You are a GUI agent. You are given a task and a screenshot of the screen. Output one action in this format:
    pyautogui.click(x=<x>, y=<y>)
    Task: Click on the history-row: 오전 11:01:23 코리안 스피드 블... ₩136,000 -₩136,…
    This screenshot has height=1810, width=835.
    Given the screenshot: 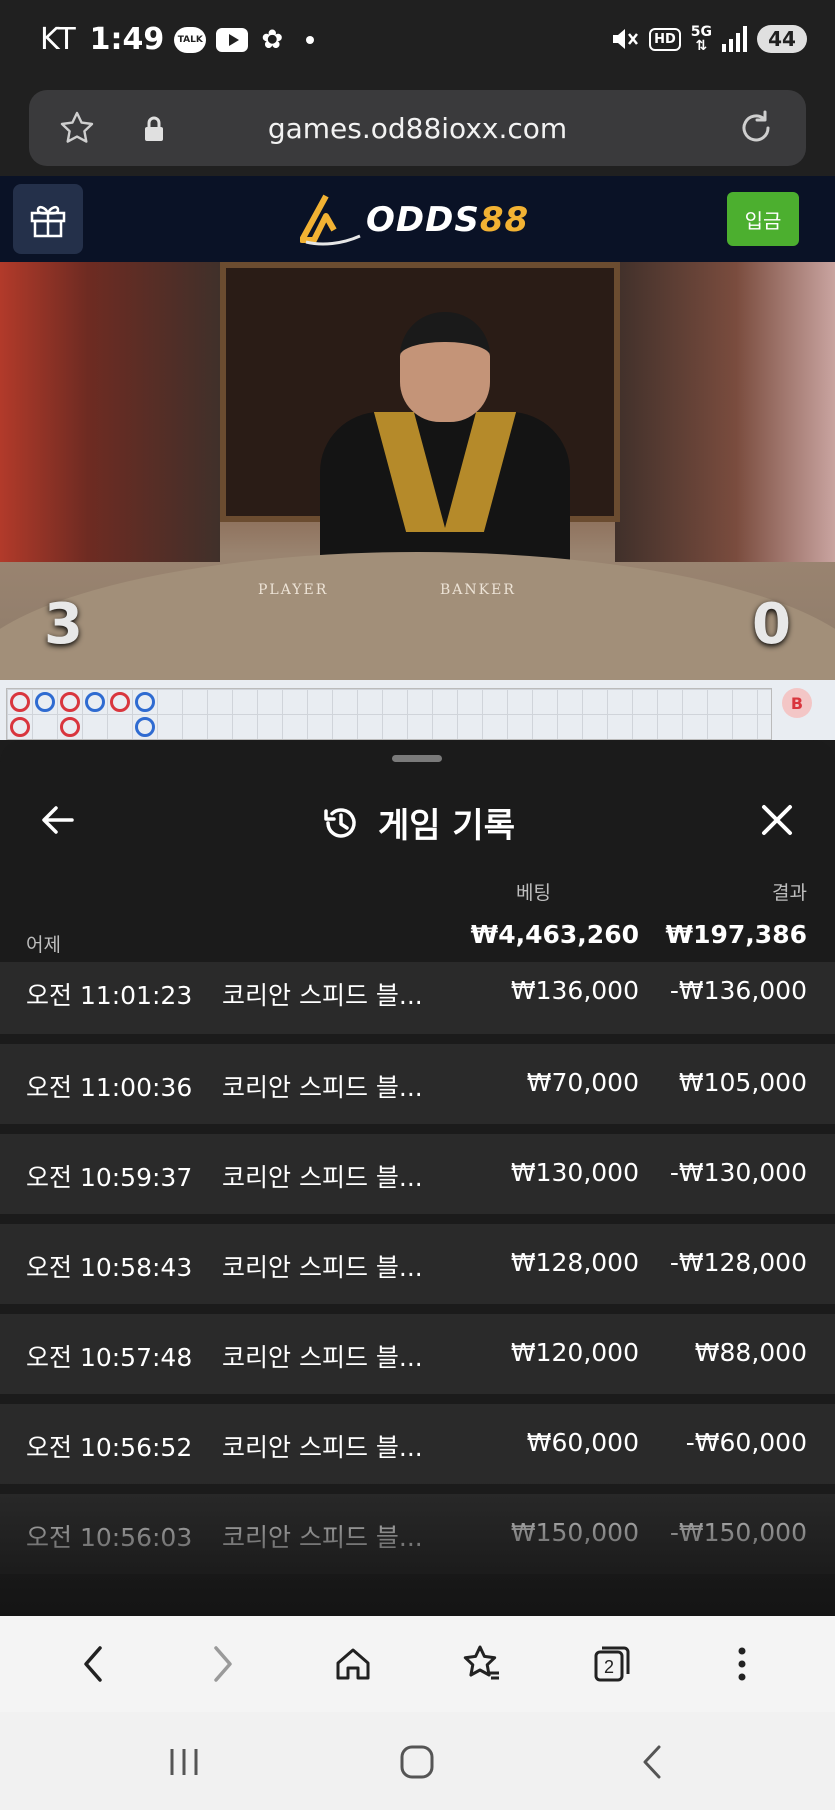 What is the action you would take?
    pyautogui.click(x=417, y=998)
    